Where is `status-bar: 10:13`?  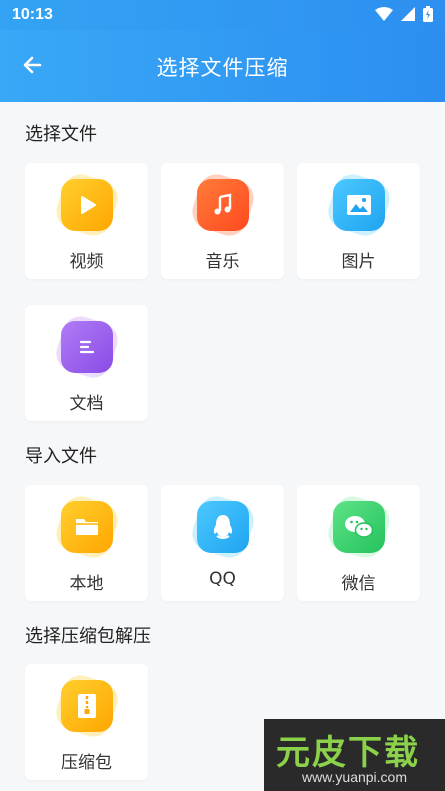 status-bar: 10:13 is located at coordinates (222, 15).